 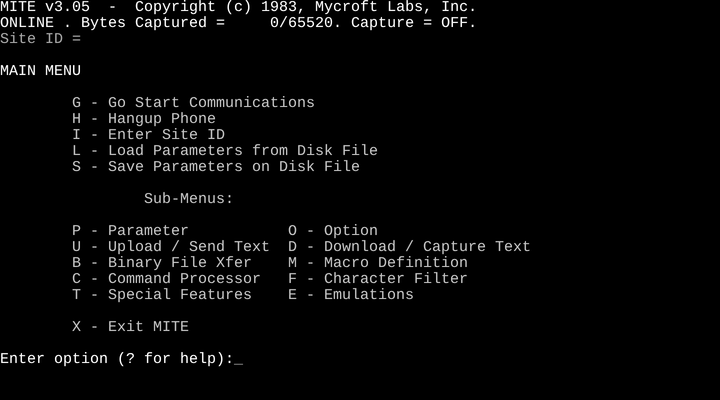 What do you see at coordinates (239, 360) in the screenshot?
I see `cursor: _` at bounding box center [239, 360].